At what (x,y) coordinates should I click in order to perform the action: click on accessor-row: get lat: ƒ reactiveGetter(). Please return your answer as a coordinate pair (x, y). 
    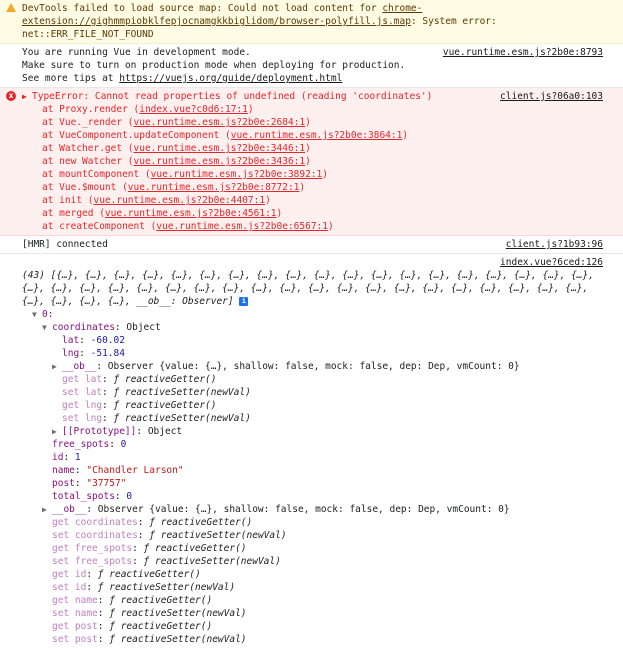
    Looking at the image, I should click on (333, 379).